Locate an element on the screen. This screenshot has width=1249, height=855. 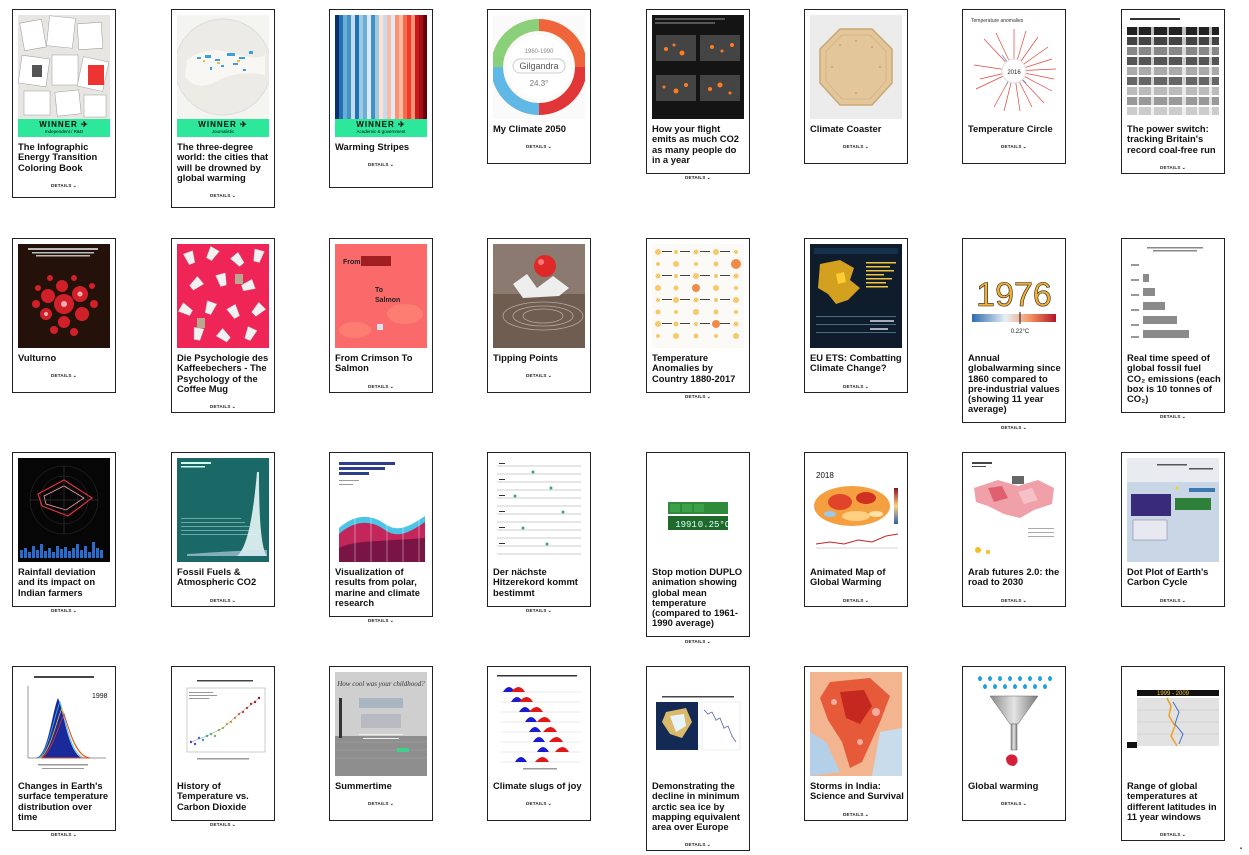
card-title: Global warming is located at coordinates (1015, 785).